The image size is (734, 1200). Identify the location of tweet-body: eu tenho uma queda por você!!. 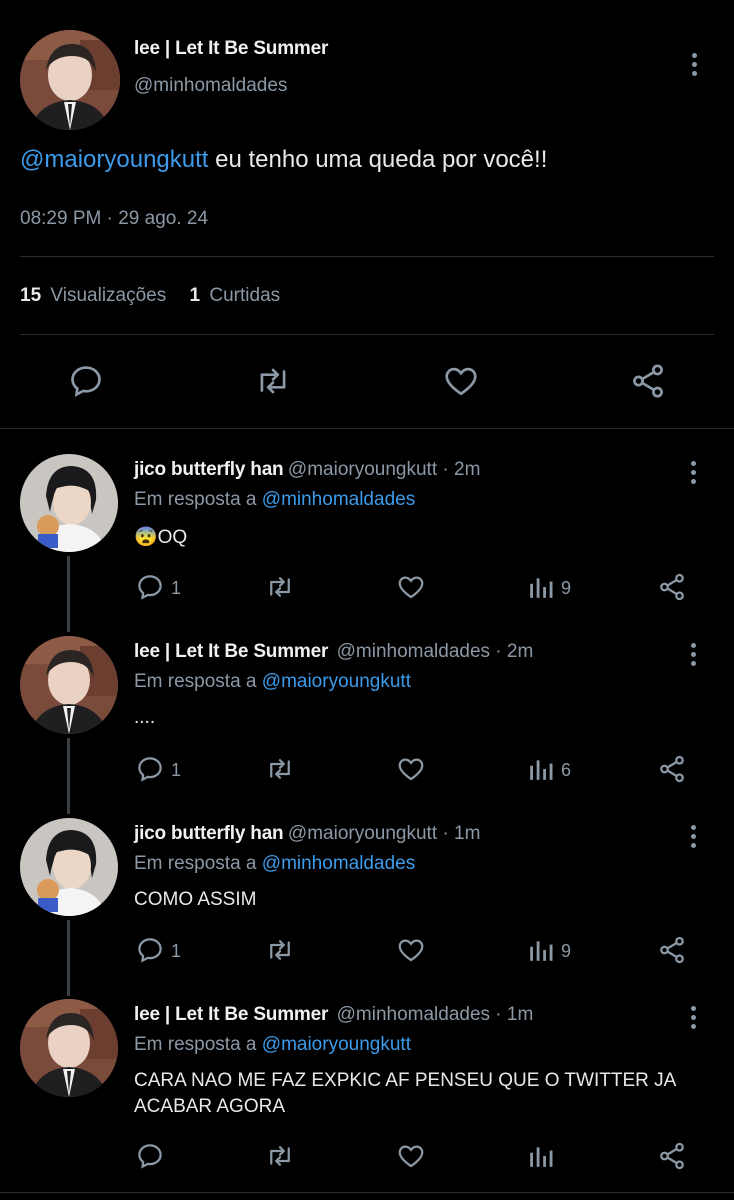
(378, 159).